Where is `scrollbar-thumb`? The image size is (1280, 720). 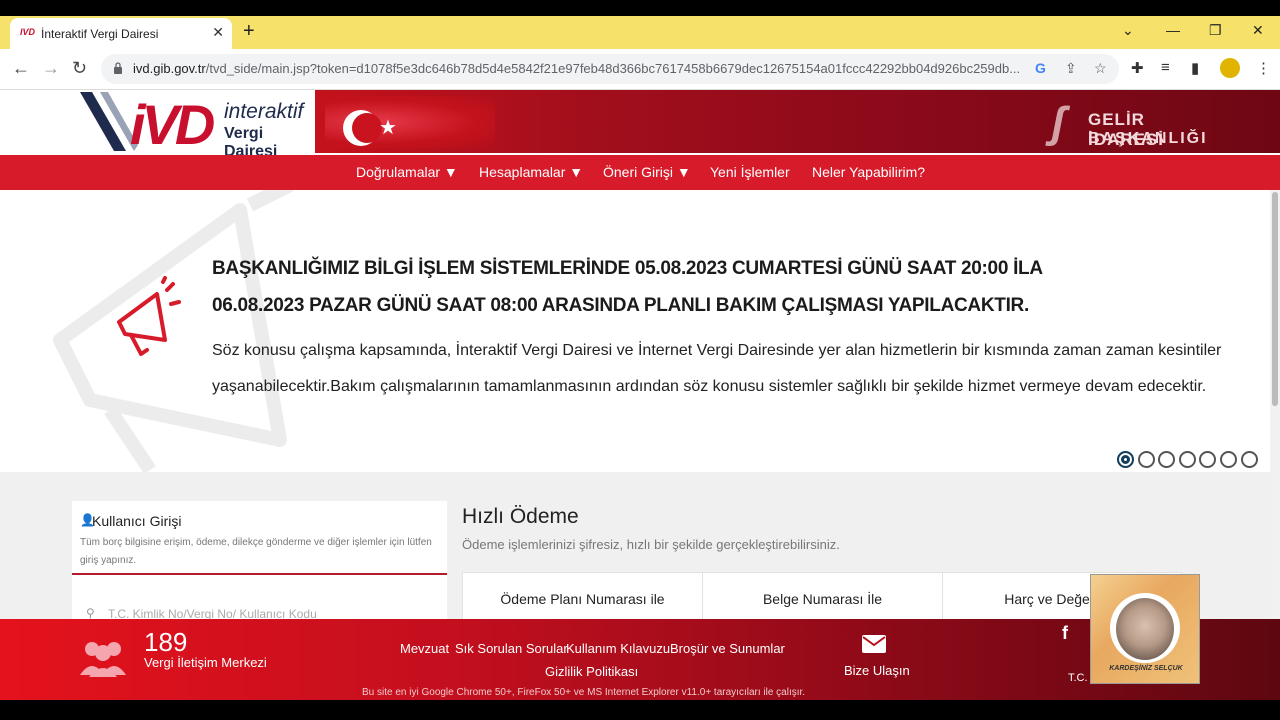 scrollbar-thumb is located at coordinates (1275, 299).